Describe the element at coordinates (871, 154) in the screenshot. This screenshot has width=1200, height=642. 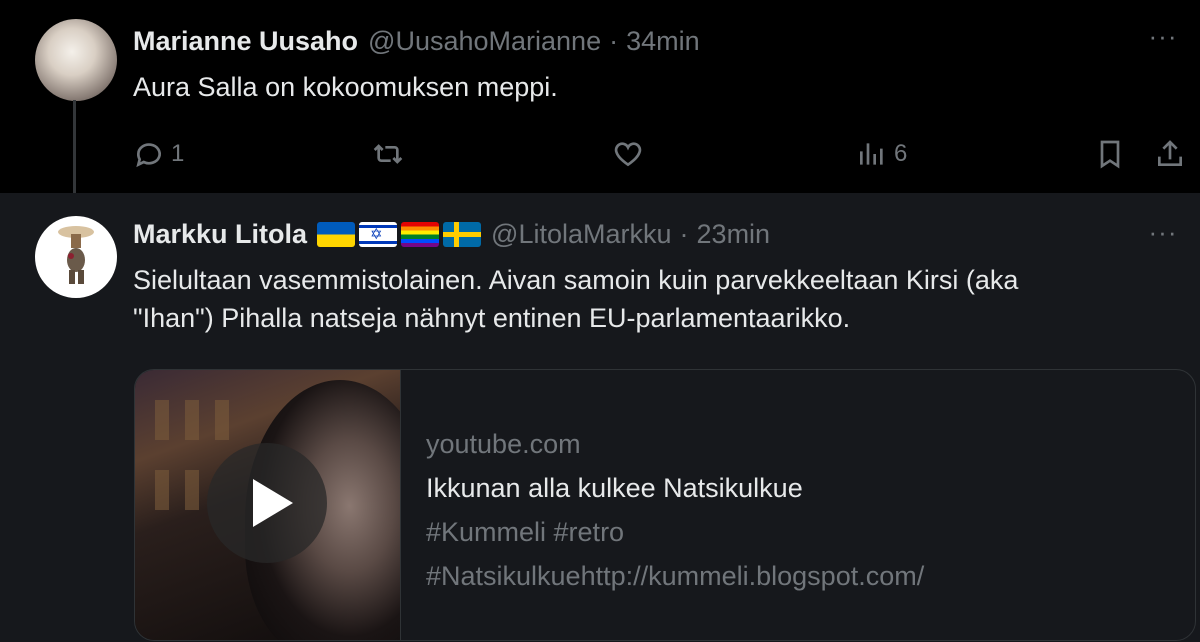
I see `views-chart-icon` at that location.